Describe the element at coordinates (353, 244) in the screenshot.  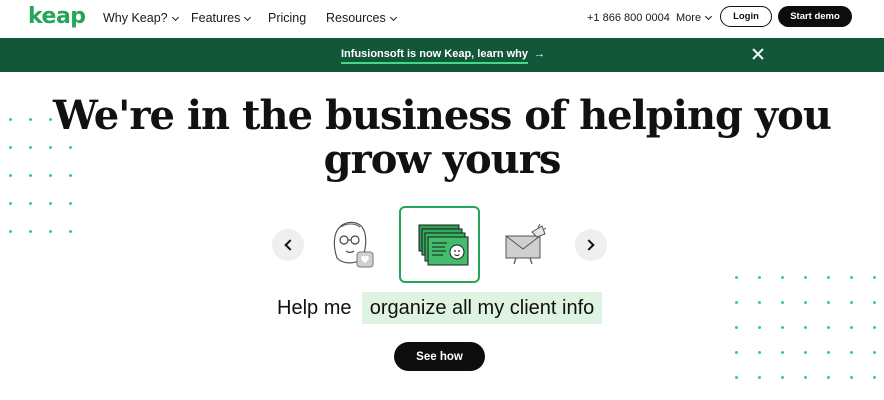
I see `face-illustration-art` at that location.